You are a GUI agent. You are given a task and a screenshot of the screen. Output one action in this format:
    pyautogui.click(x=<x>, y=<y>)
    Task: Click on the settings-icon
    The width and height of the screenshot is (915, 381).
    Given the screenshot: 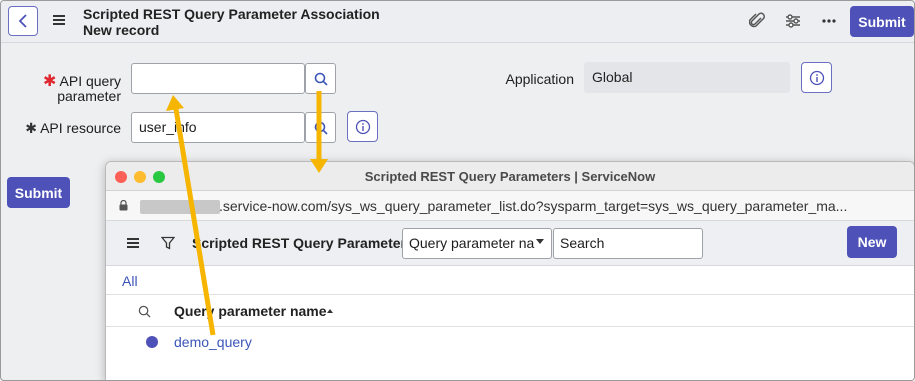 What is the action you would take?
    pyautogui.click(x=793, y=21)
    